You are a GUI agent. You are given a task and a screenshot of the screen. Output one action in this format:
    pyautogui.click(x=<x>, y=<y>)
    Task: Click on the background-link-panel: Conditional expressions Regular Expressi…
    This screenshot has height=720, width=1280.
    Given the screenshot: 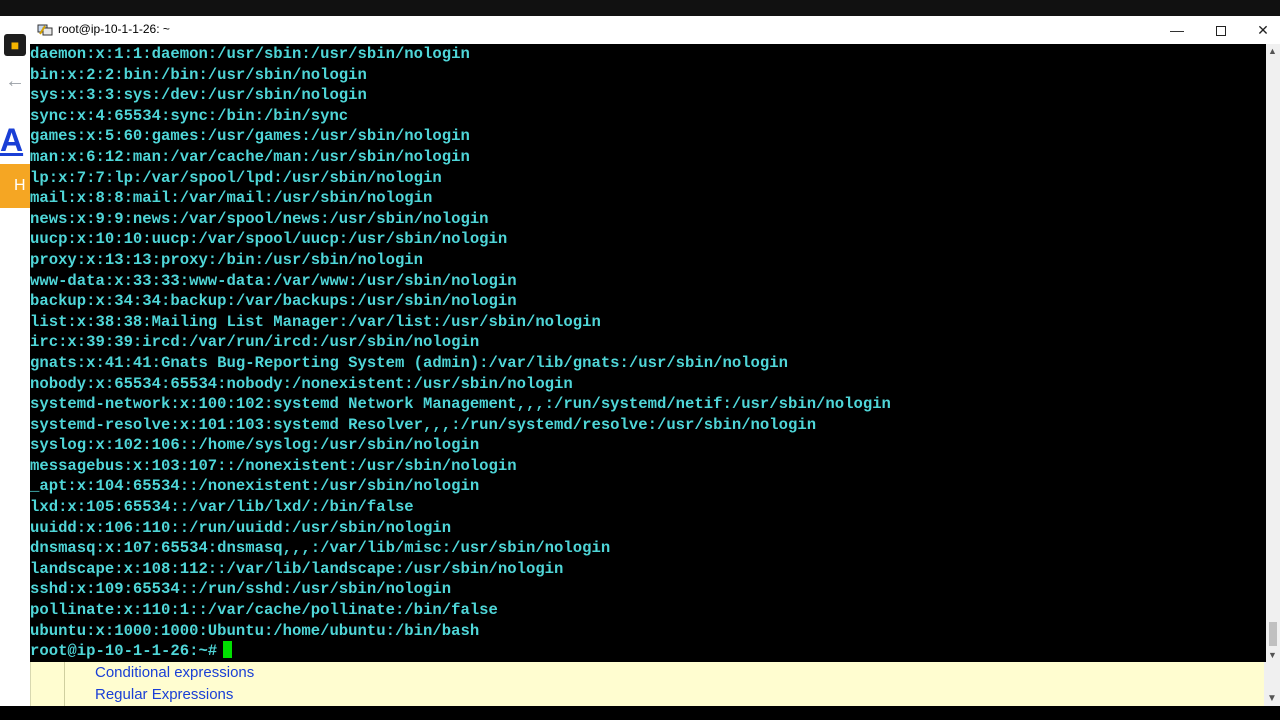 What is the action you would take?
    pyautogui.click(x=647, y=684)
    